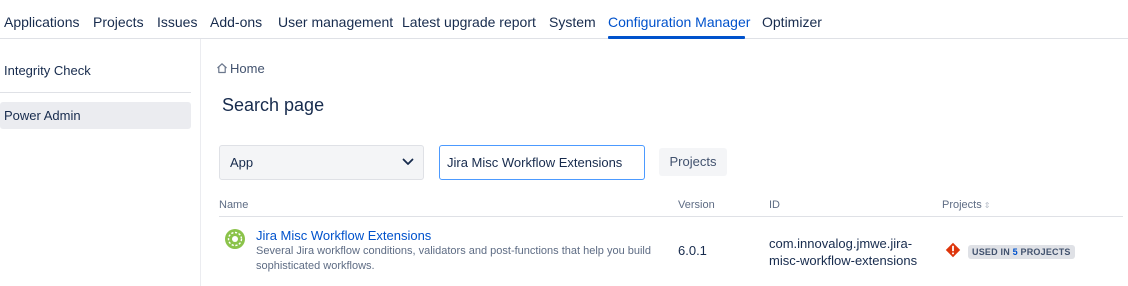  What do you see at coordinates (671, 216) in the screenshot?
I see `table-header-divider` at bounding box center [671, 216].